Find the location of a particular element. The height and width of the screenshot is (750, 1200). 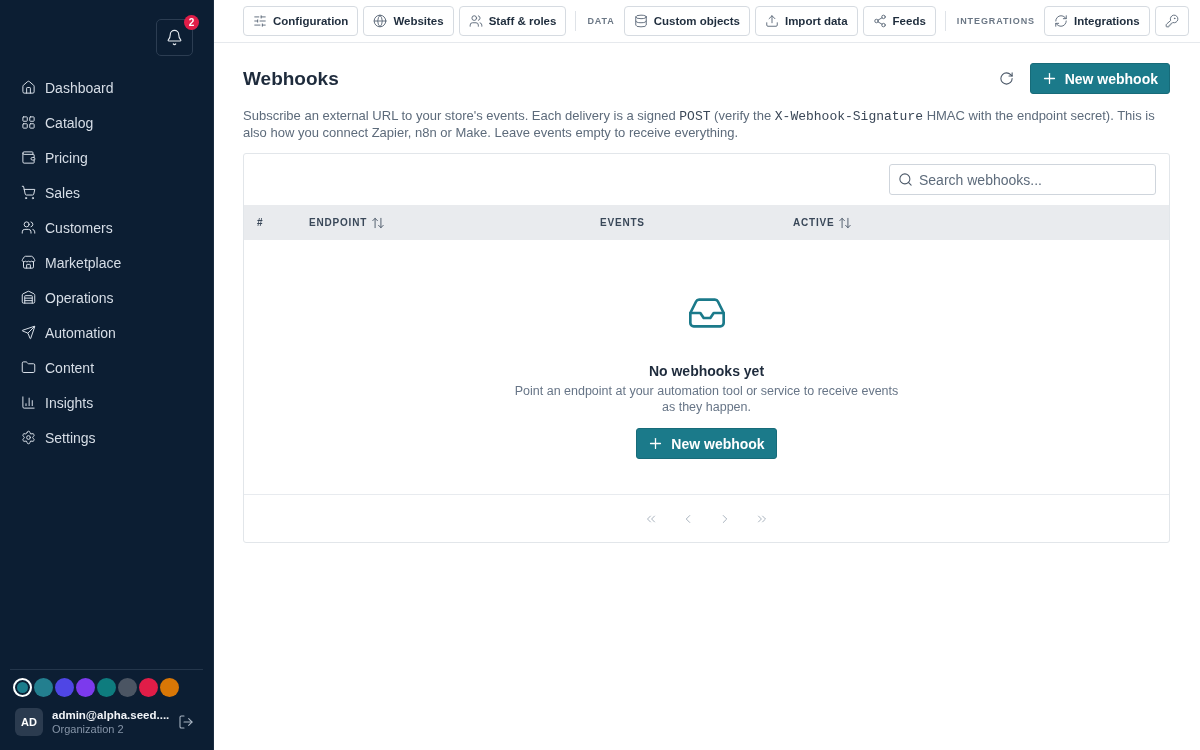

column-header: ENDPOINT is located at coordinates (338, 222).